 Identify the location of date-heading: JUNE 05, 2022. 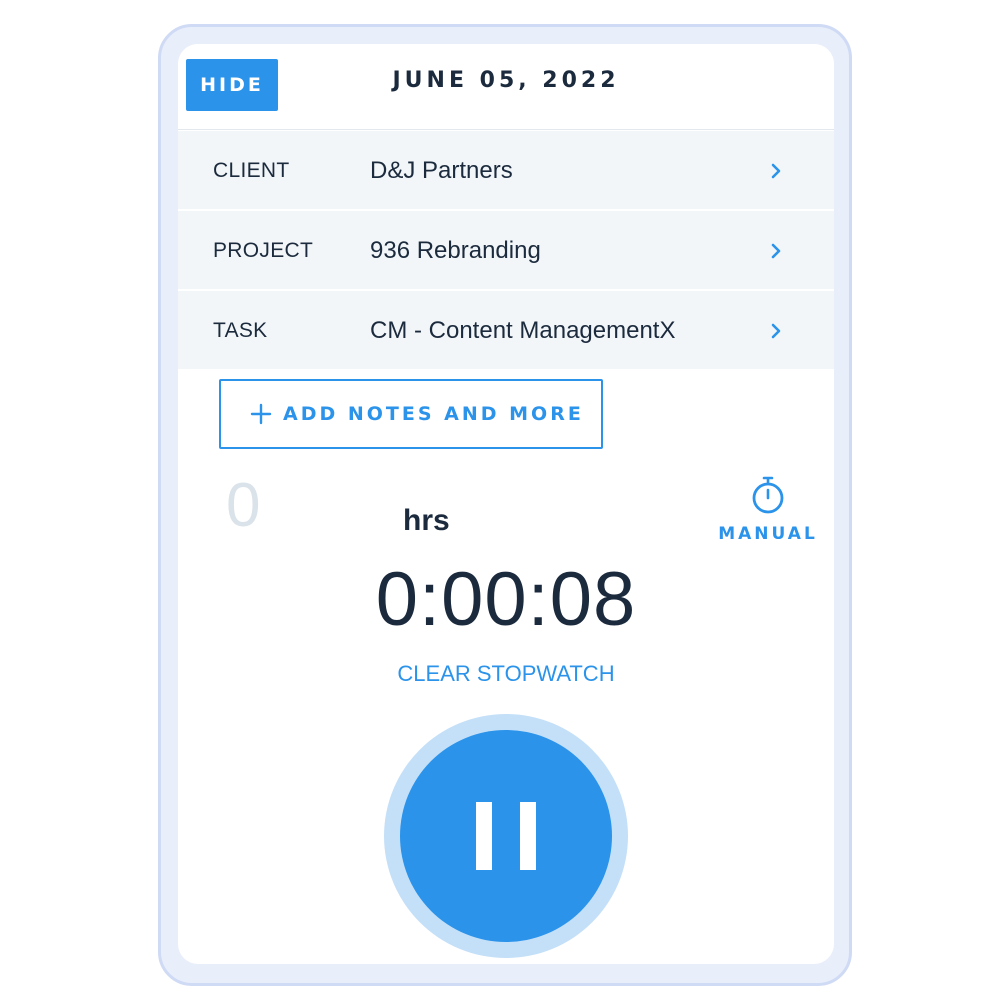
(506, 80).